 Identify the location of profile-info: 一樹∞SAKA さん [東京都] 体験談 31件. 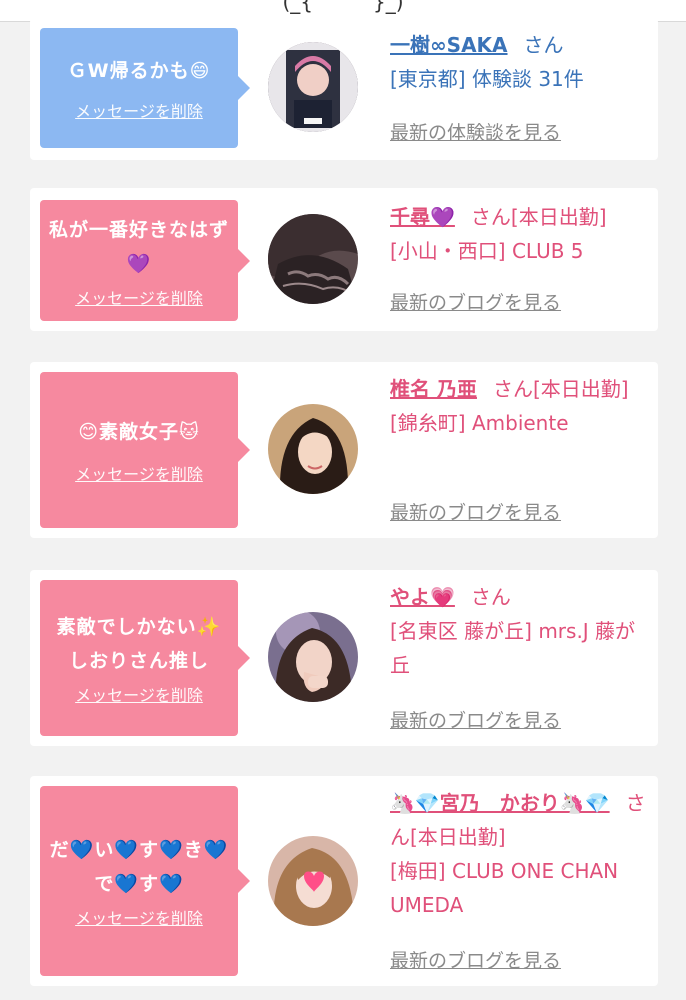
(520, 62).